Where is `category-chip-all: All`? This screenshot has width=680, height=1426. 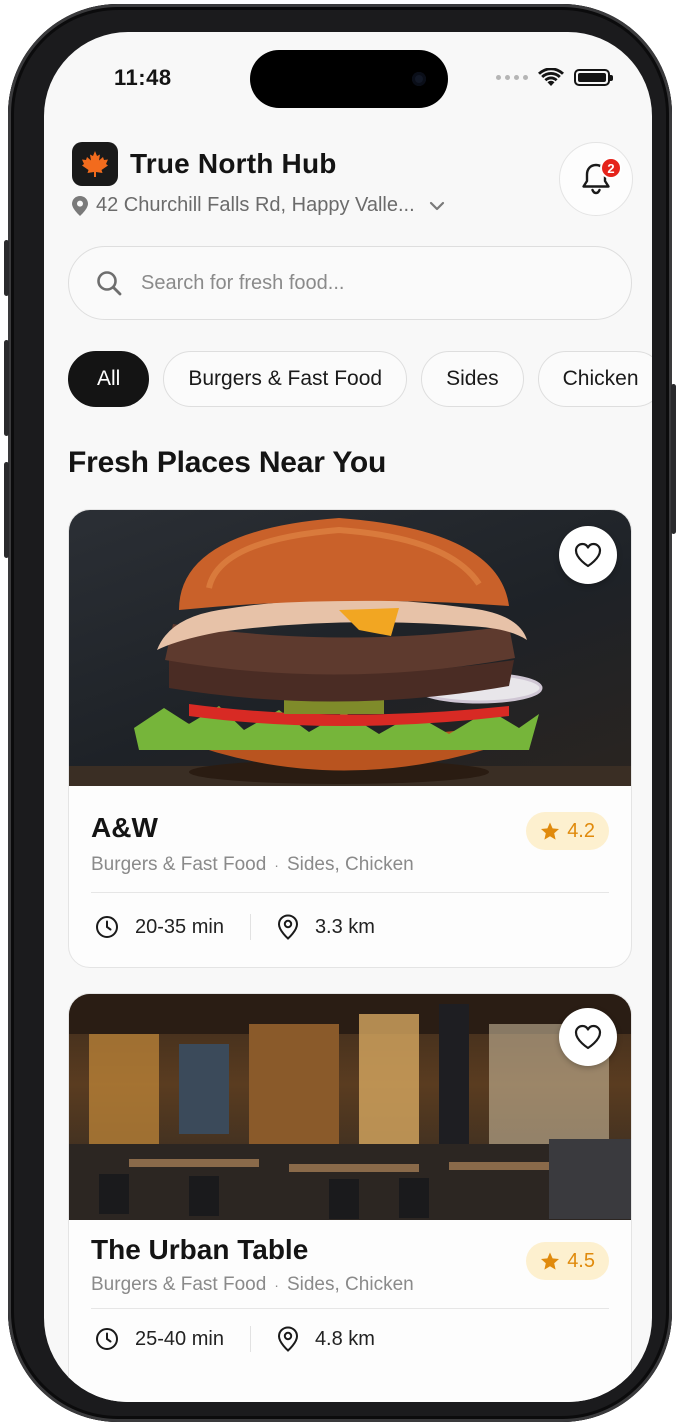 category-chip-all: All is located at coordinates (109, 379).